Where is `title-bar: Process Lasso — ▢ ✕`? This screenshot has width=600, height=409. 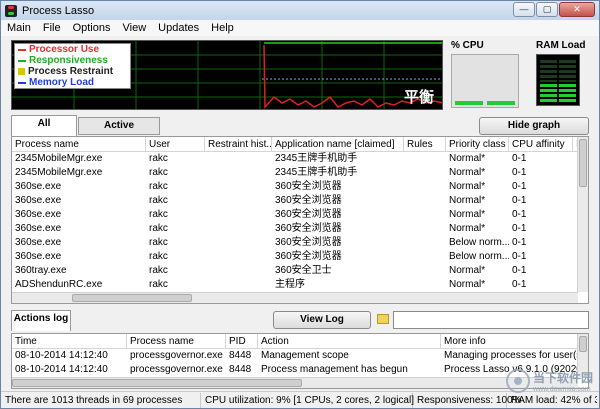 title-bar: Process Lasso — ▢ ✕ is located at coordinates (300, 10).